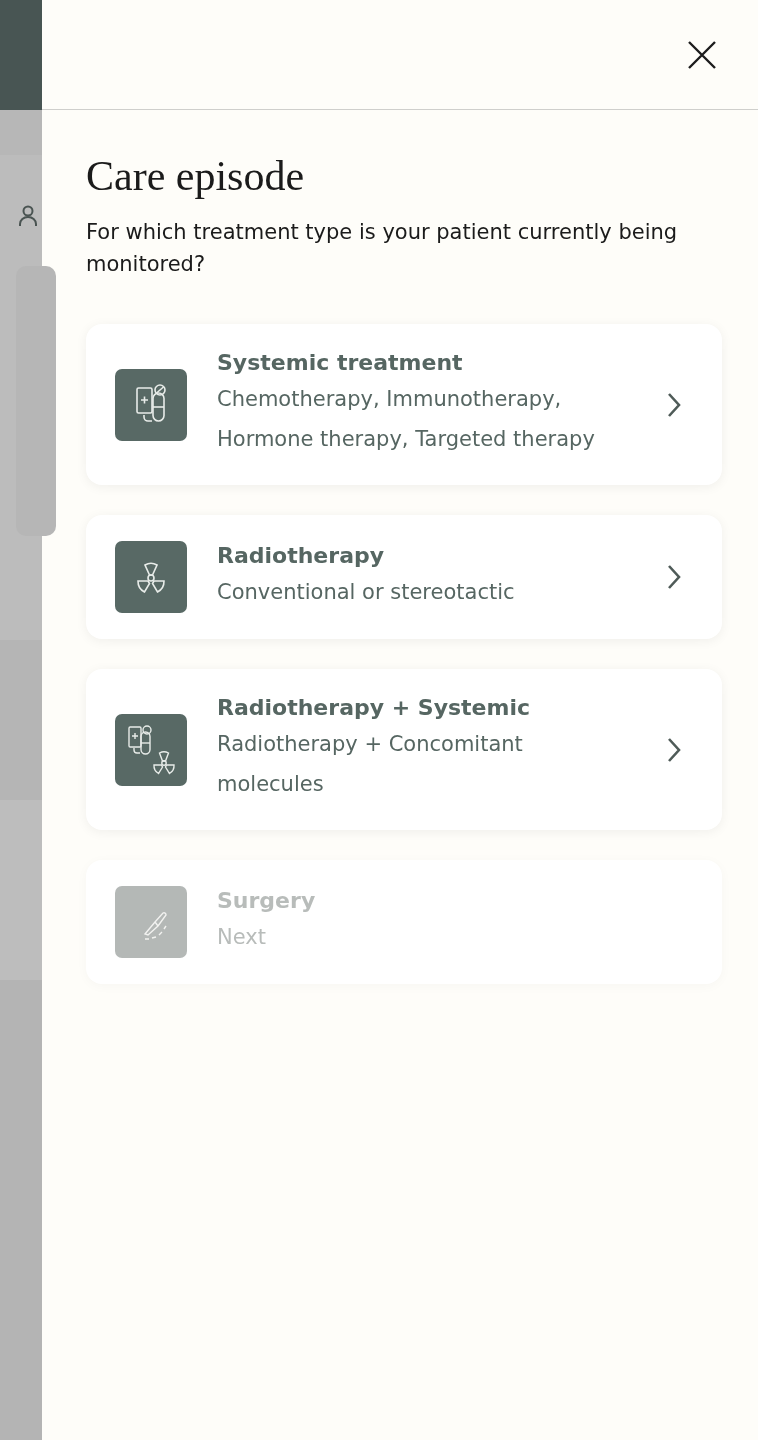 Image resolution: width=758 pixels, height=1440 pixels. I want to click on treatment-option: Radiotherapy + Systemic Radiotherapy + Concomitant molecules, so click(404, 749).